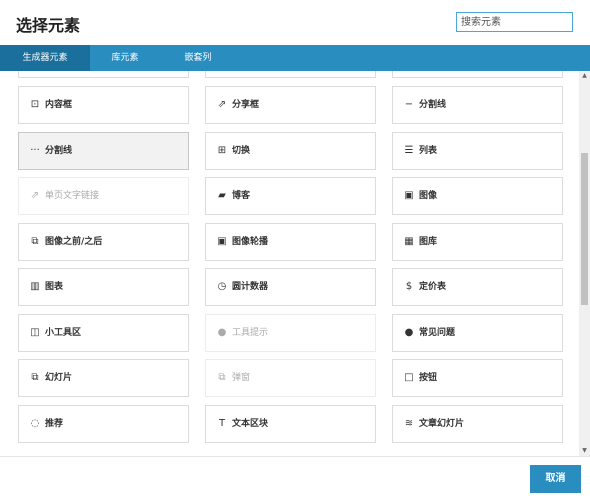 This screenshot has width=590, height=502. What do you see at coordinates (103, 196) in the screenshot?
I see `element-card: ⇗ 单页文字链接` at bounding box center [103, 196].